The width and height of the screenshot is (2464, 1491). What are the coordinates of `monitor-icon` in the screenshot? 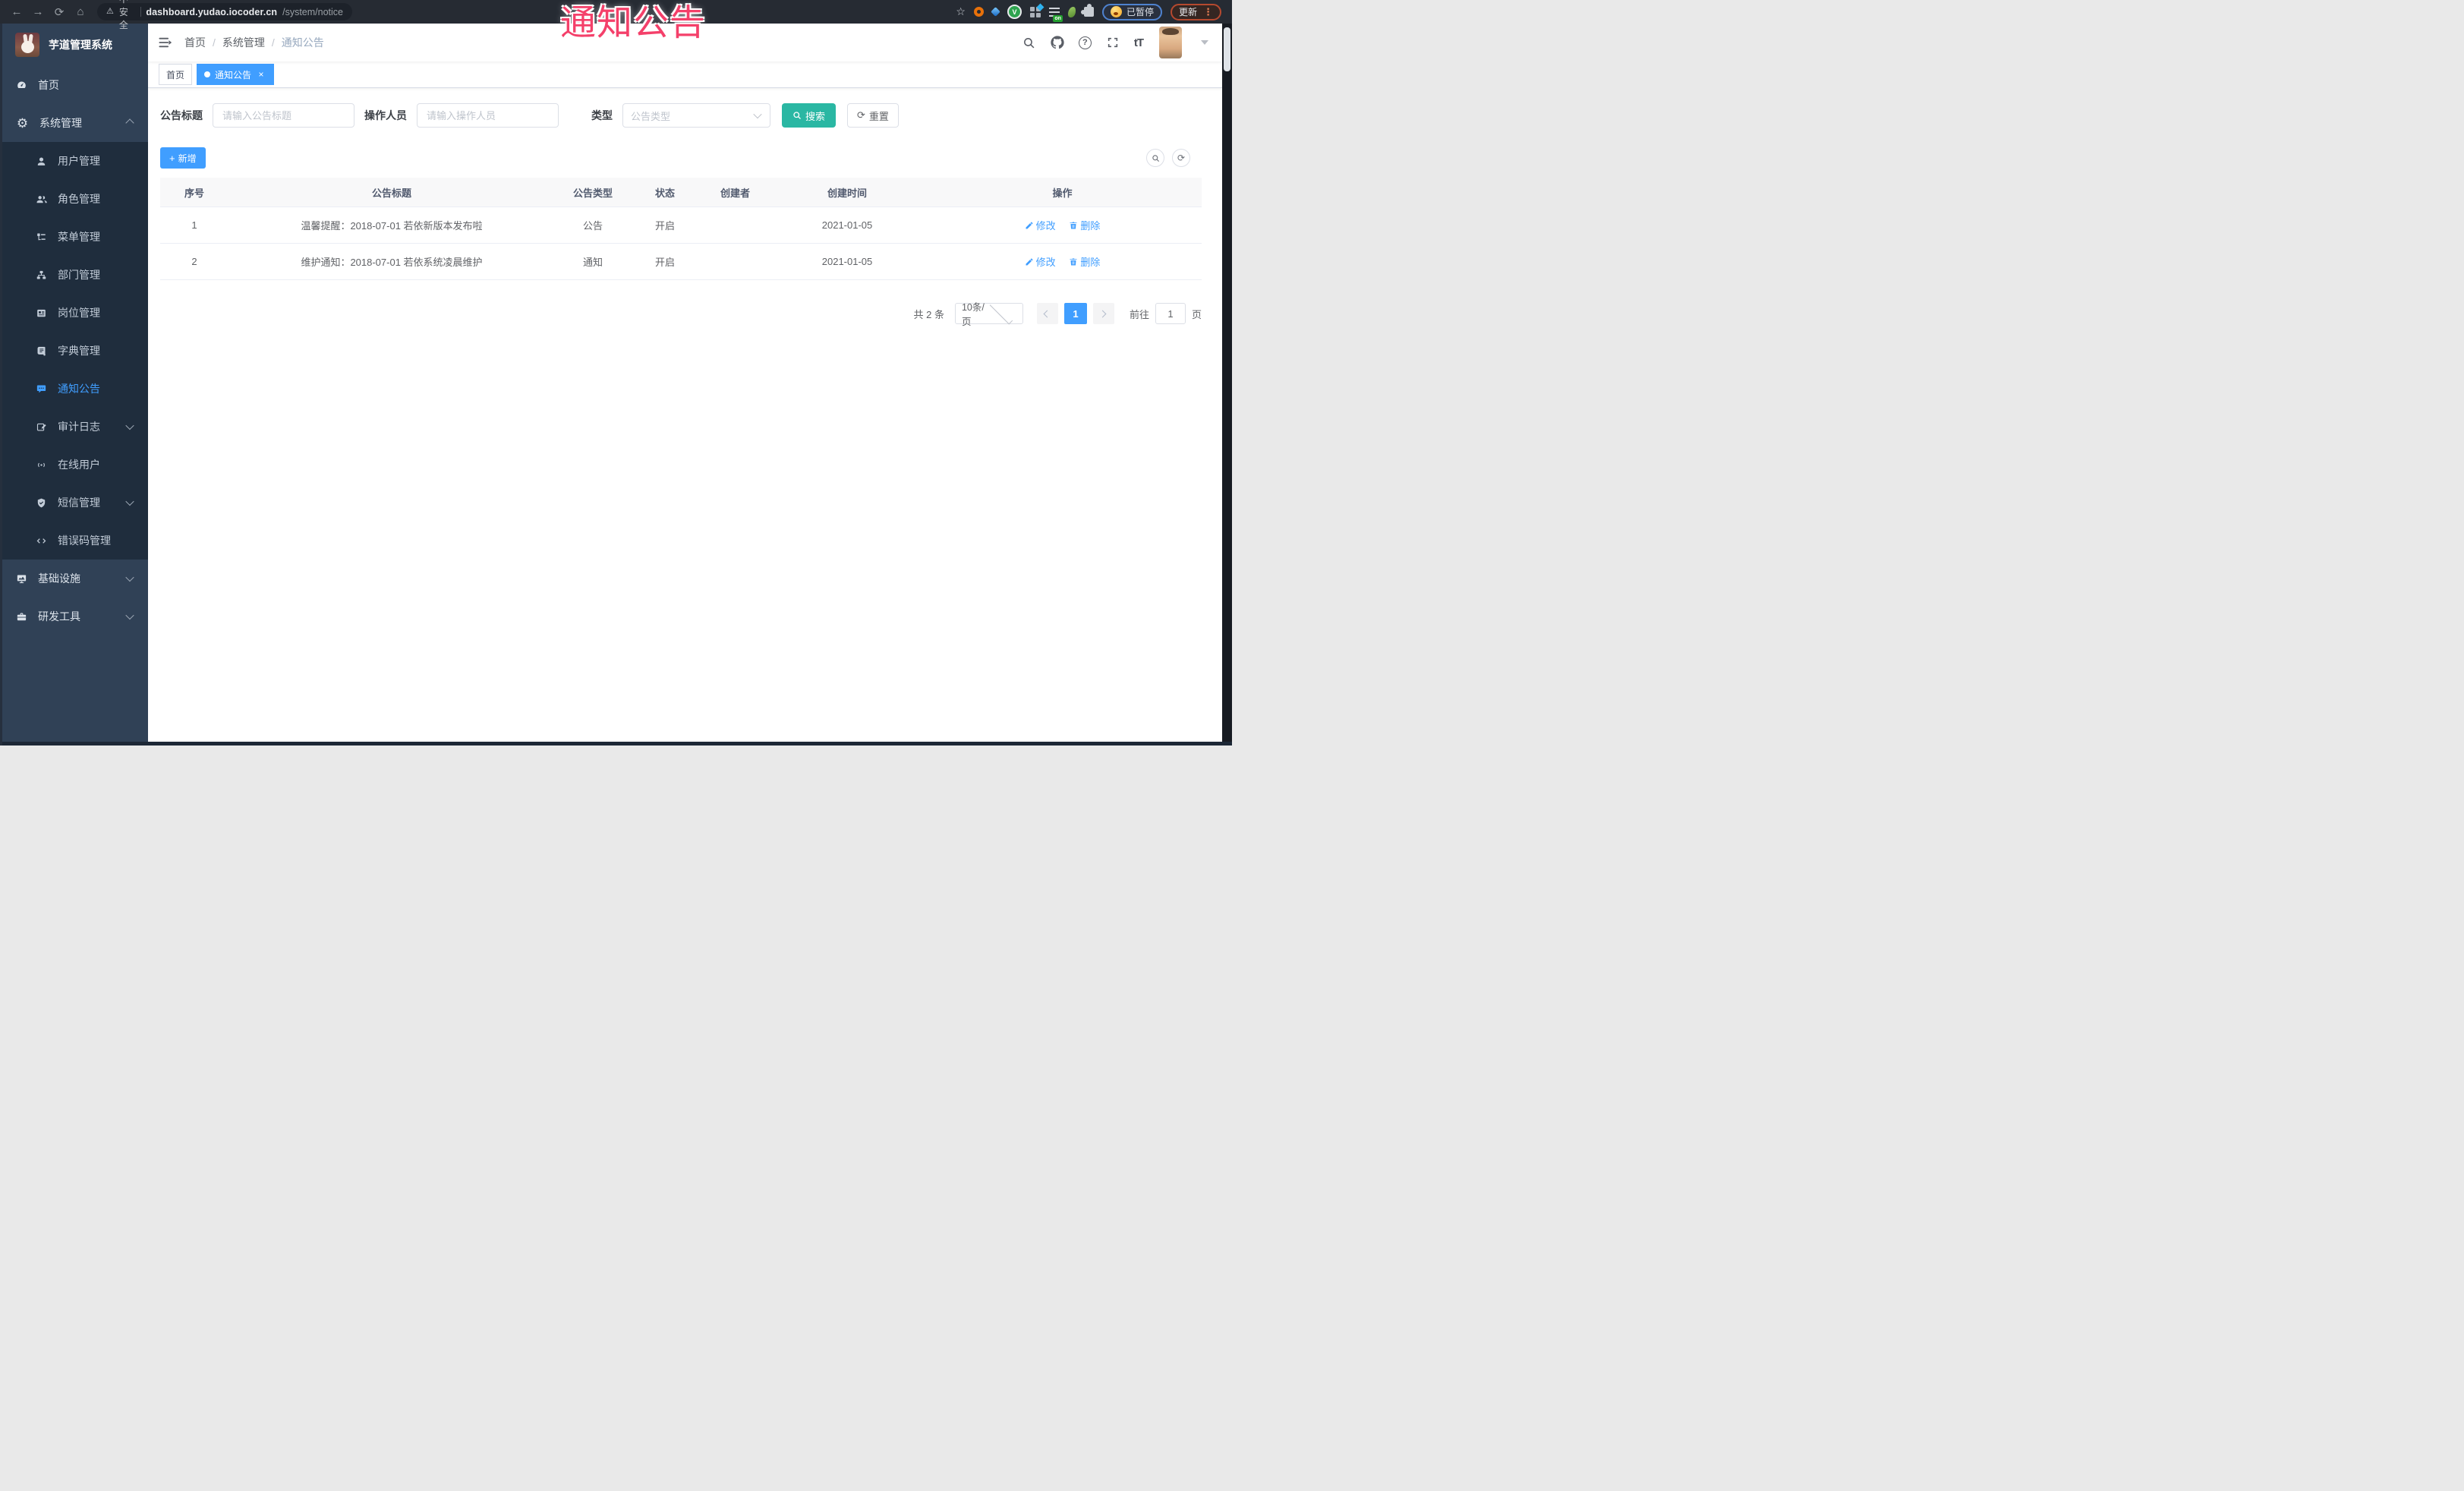 It's located at (22, 579).